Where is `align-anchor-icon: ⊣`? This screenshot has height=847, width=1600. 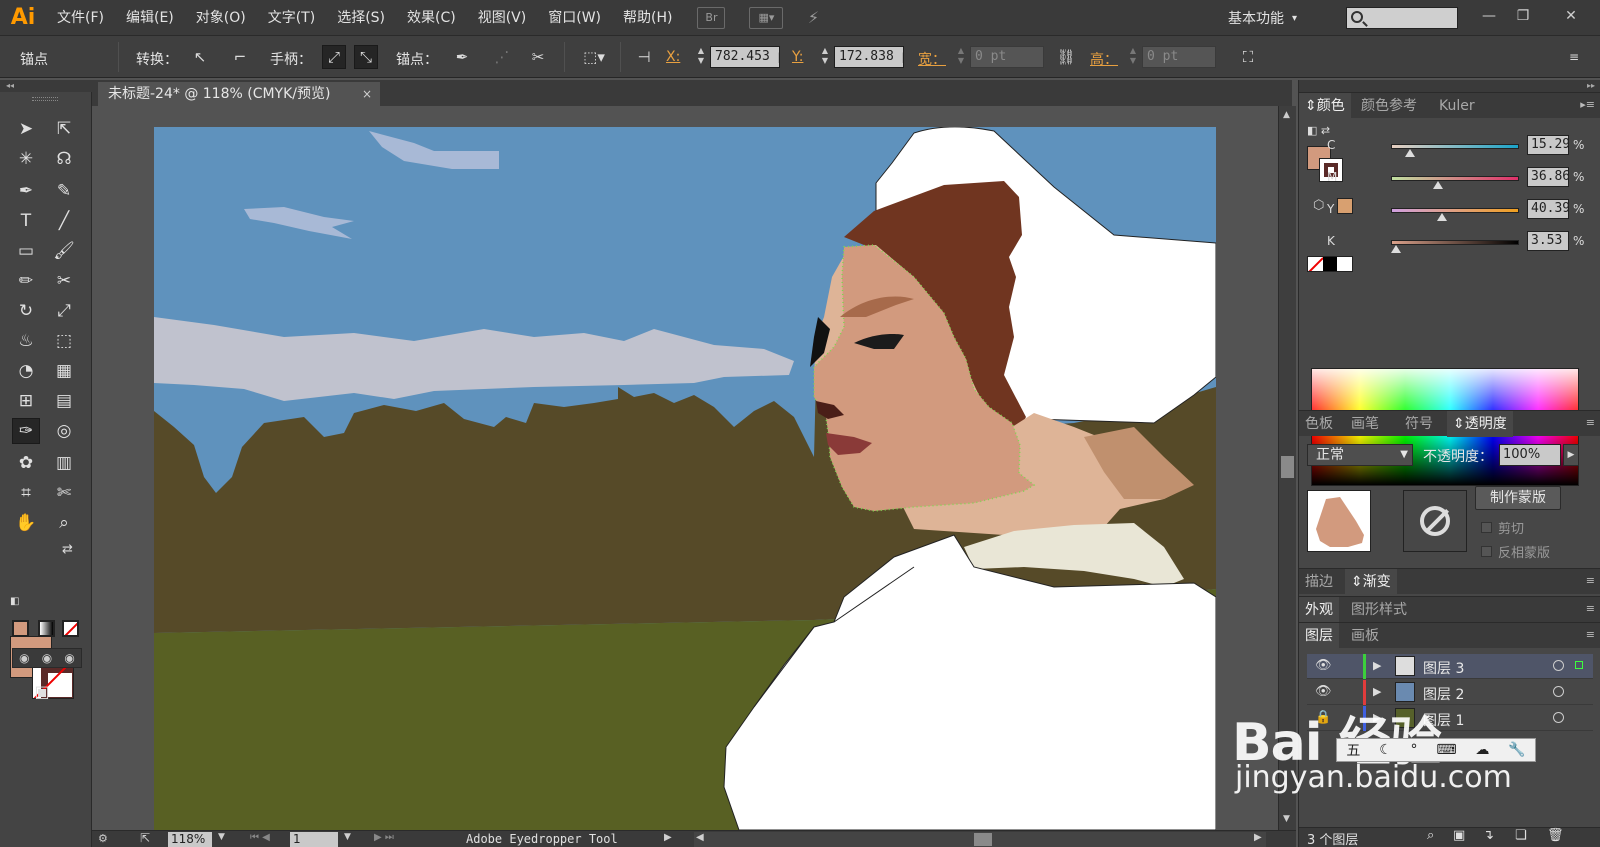
align-anchor-icon: ⊣ is located at coordinates (644, 57).